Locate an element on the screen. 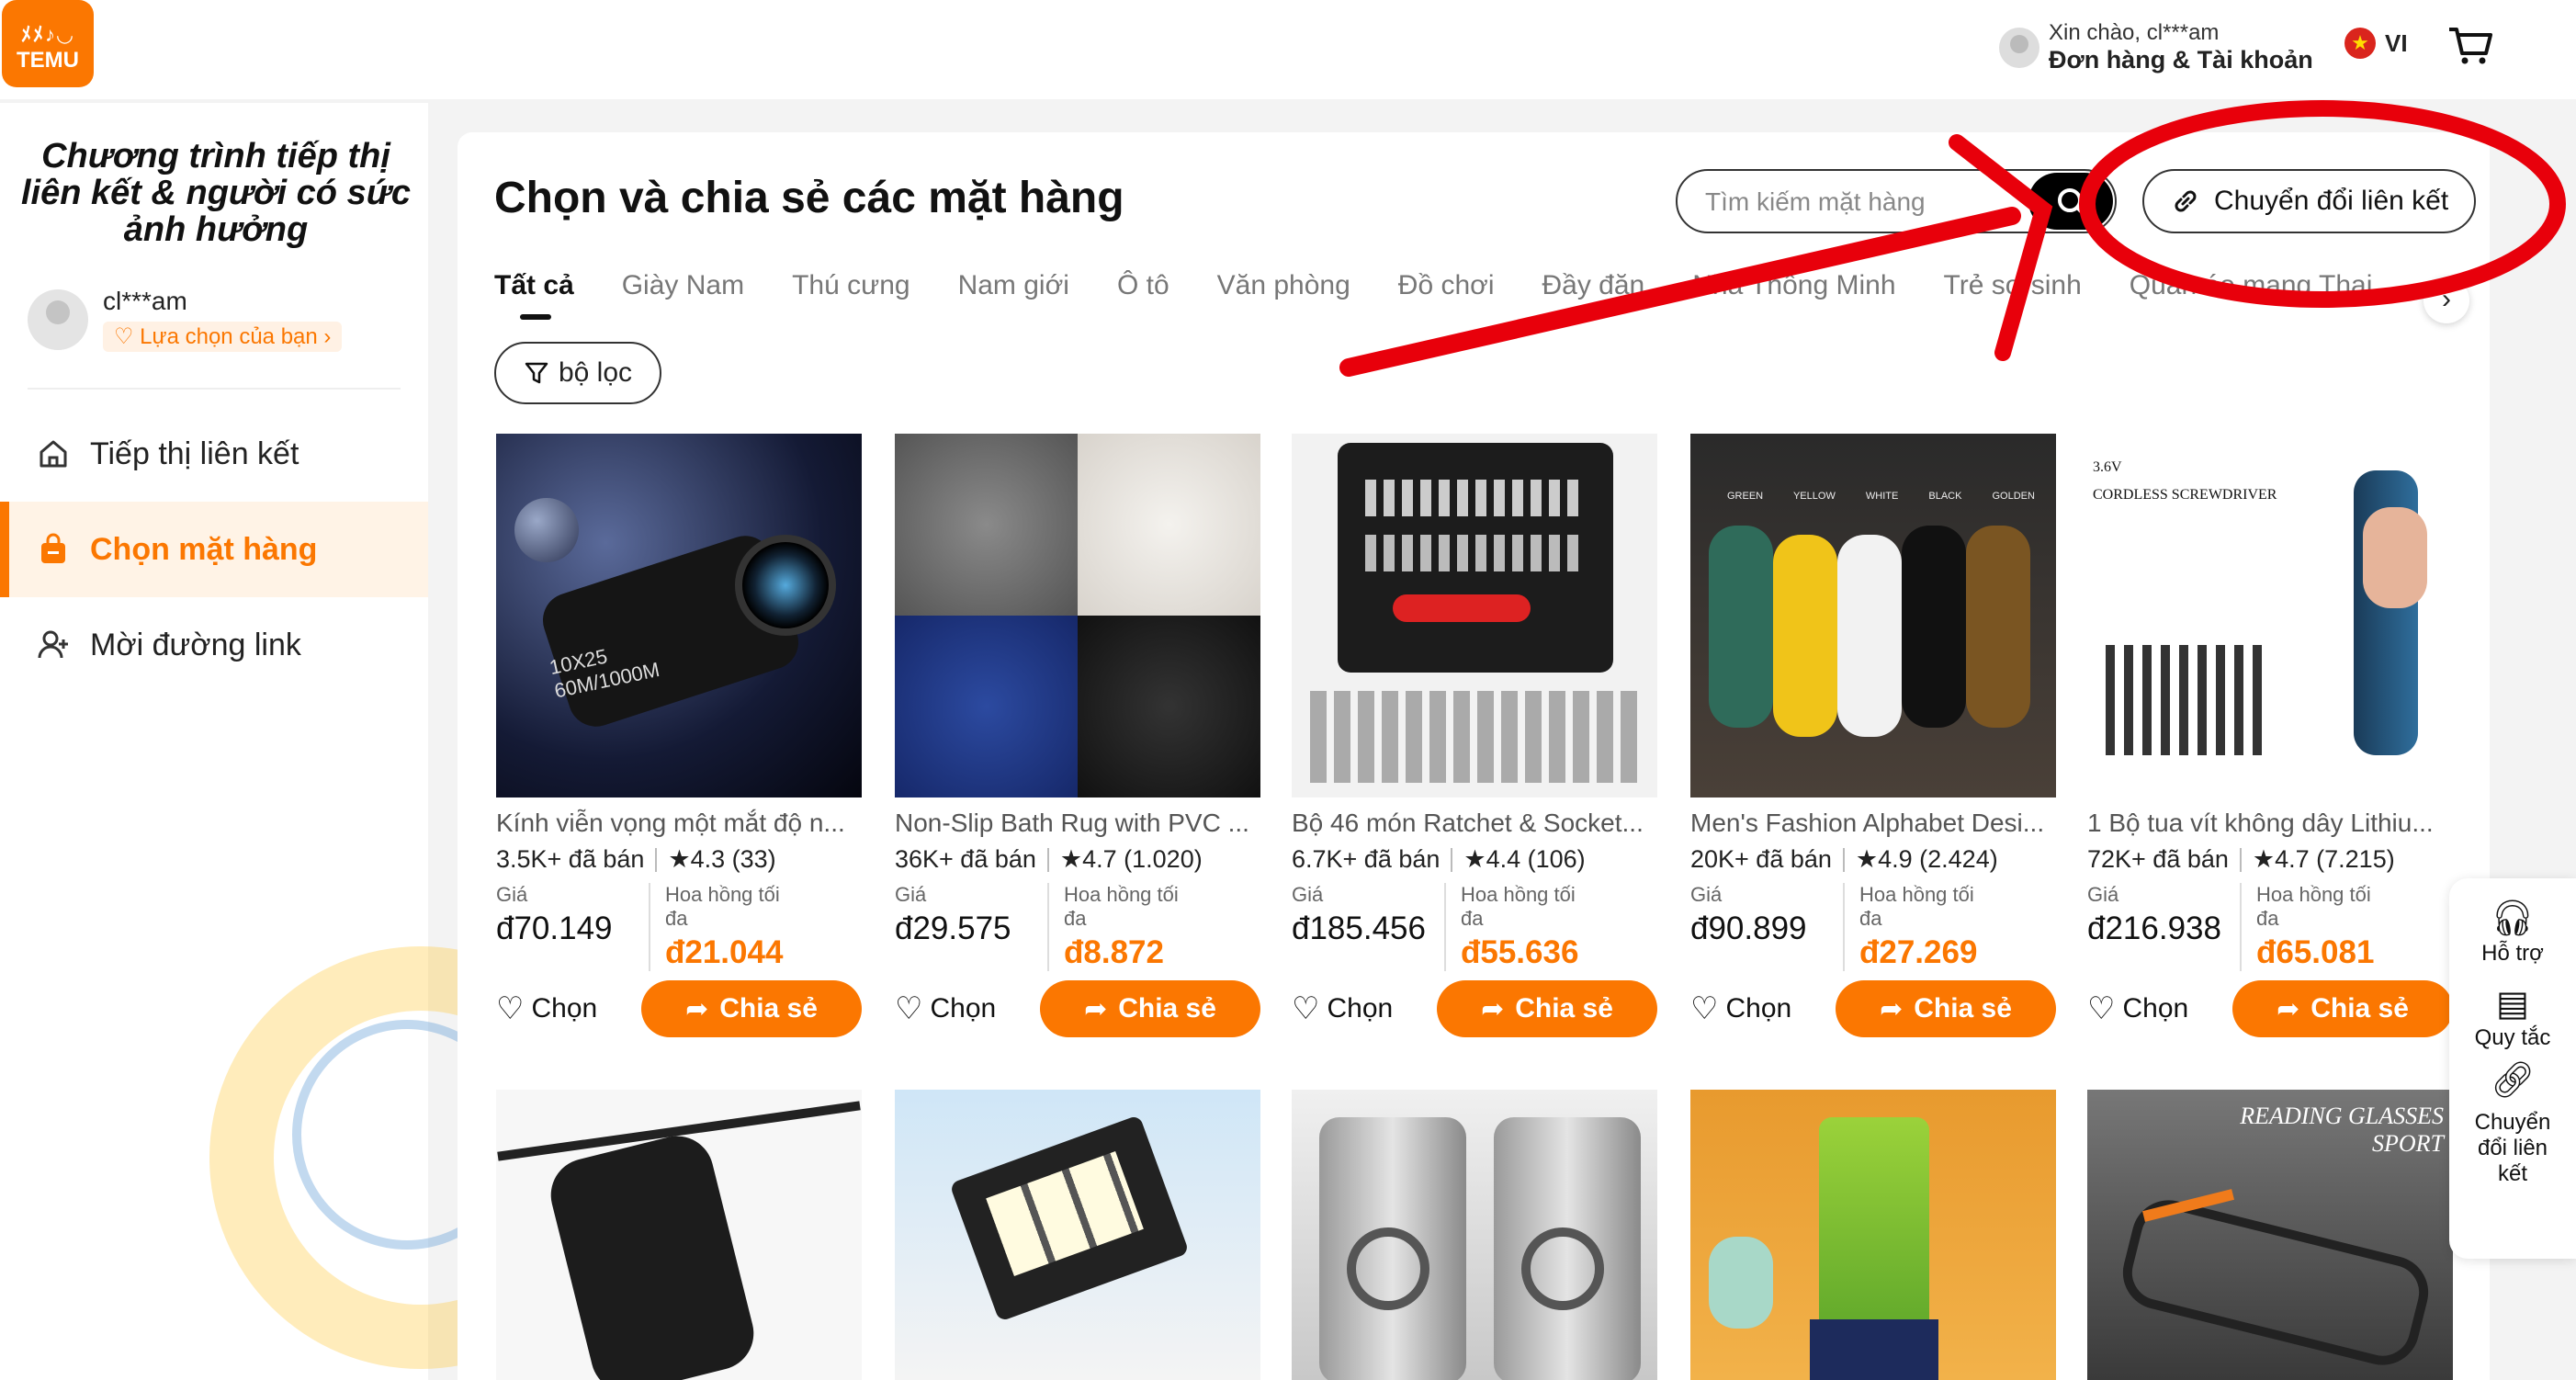  search-box is located at coordinates (1896, 201).